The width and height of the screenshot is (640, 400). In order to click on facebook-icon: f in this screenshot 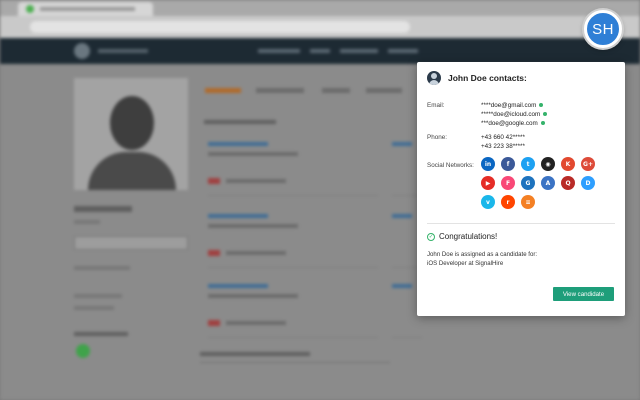, I will do `click(508, 164)`.